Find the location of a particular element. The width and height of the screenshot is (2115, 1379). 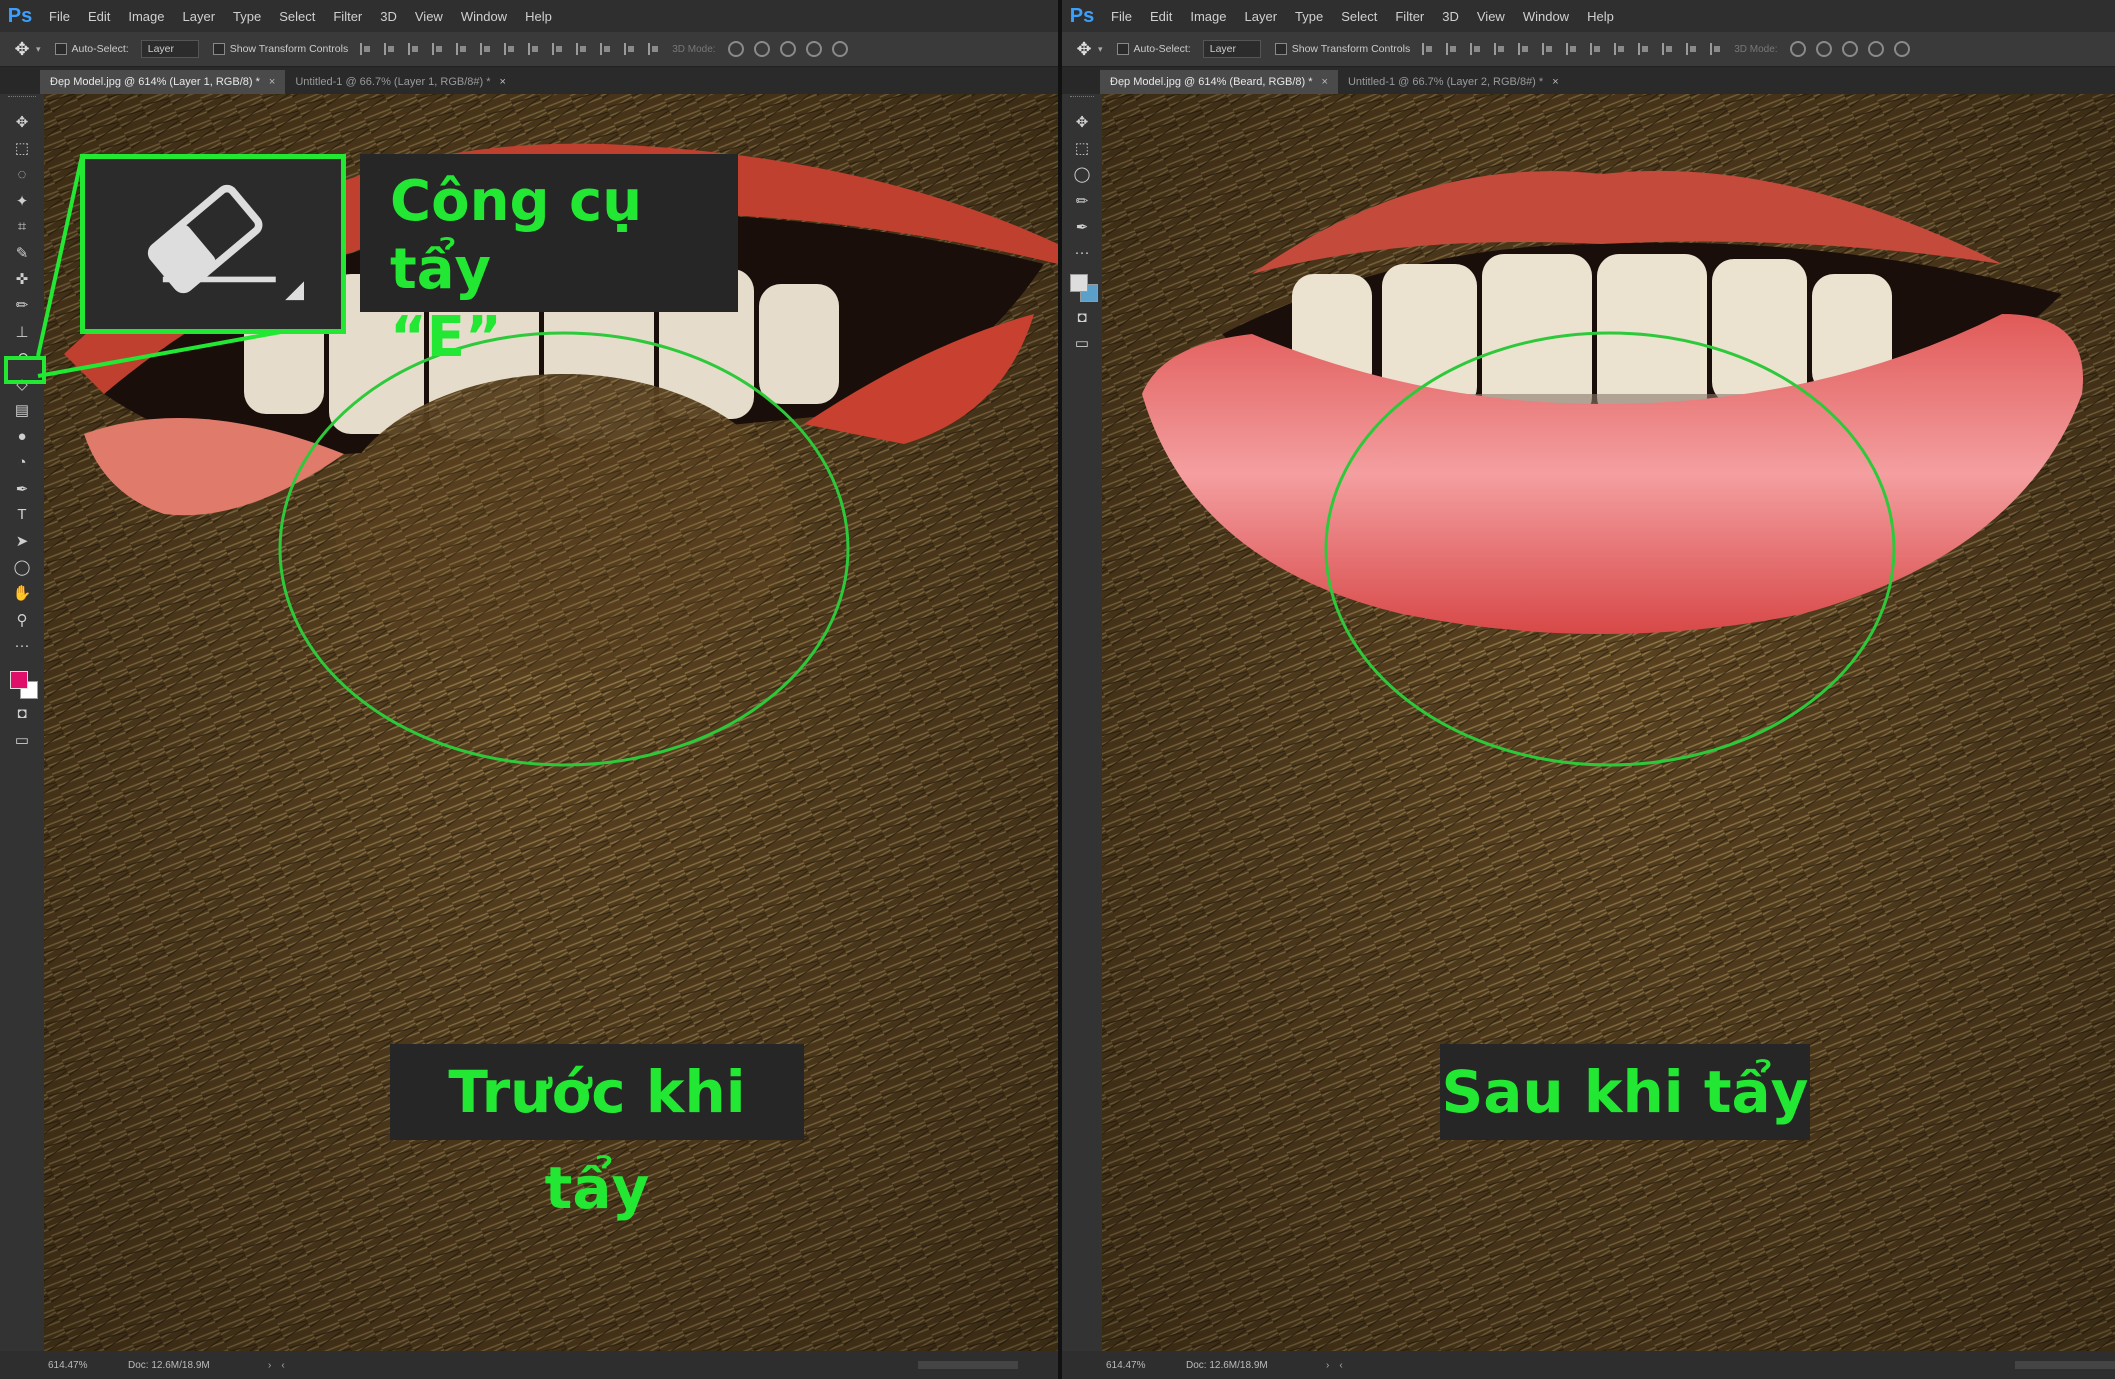

align-top-icon is located at coordinates (1428, 49).